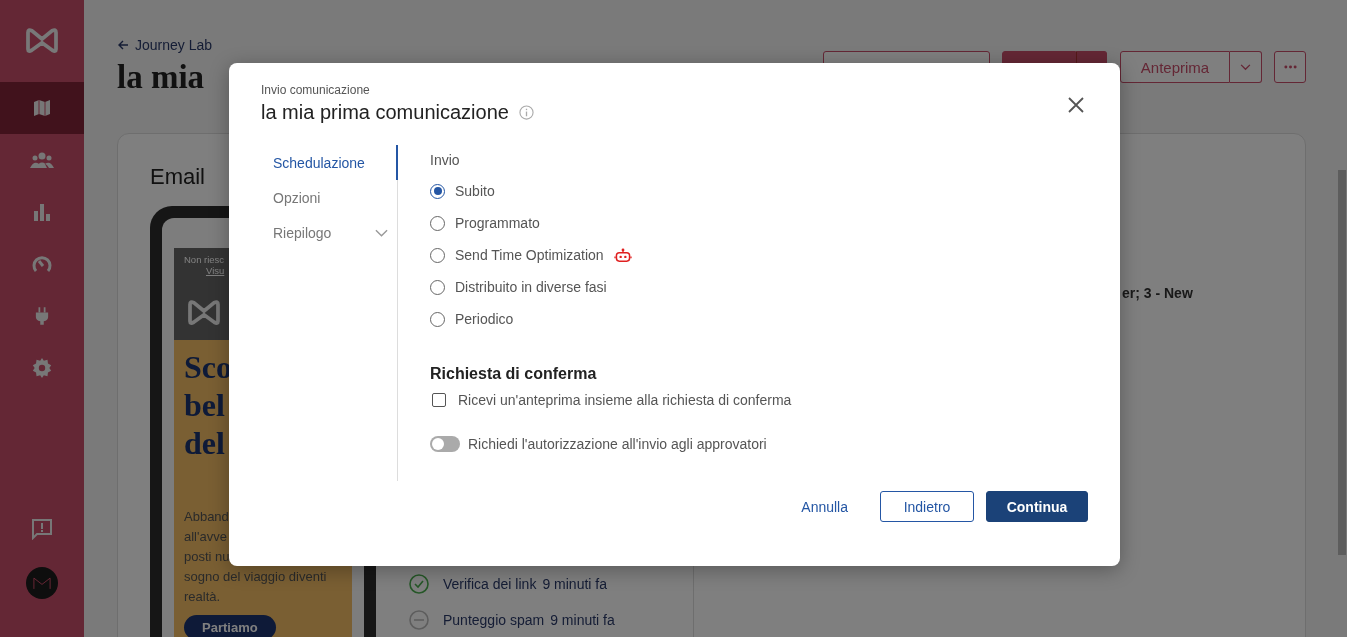  What do you see at coordinates (230, 626) in the screenshot?
I see `cta-button: Partiamo` at bounding box center [230, 626].